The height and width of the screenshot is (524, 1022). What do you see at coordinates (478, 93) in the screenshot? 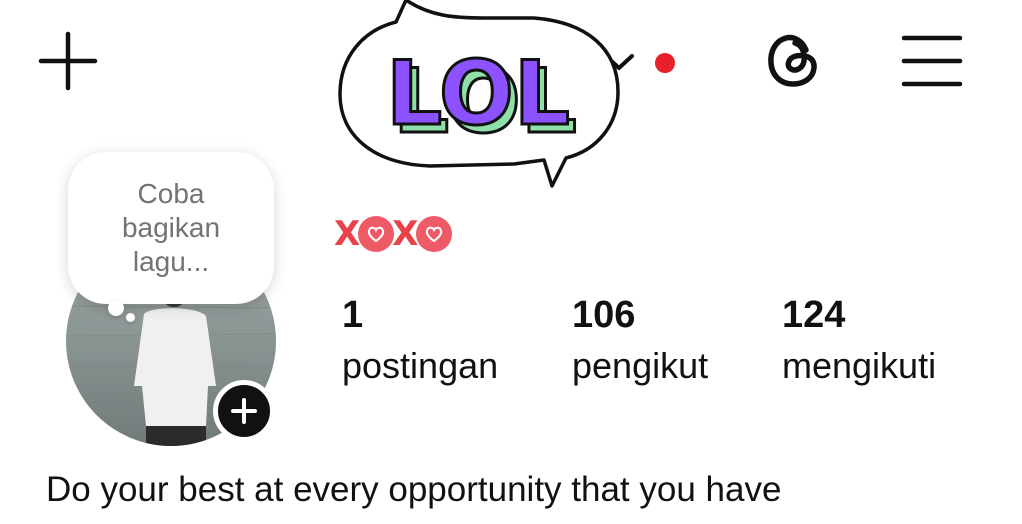
I see `lol-sticker-text: LOL` at bounding box center [478, 93].